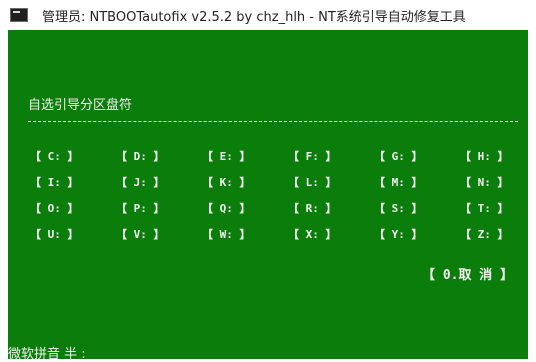  Describe the element at coordinates (47, 354) in the screenshot. I see `ime-status-text: 微软拼音 半 :` at that location.